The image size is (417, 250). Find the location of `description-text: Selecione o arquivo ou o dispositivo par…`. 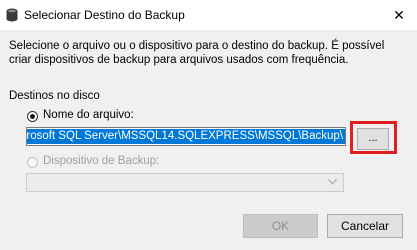

description-text: Selecione o arquivo ou o dispositivo par… is located at coordinates (197, 53).